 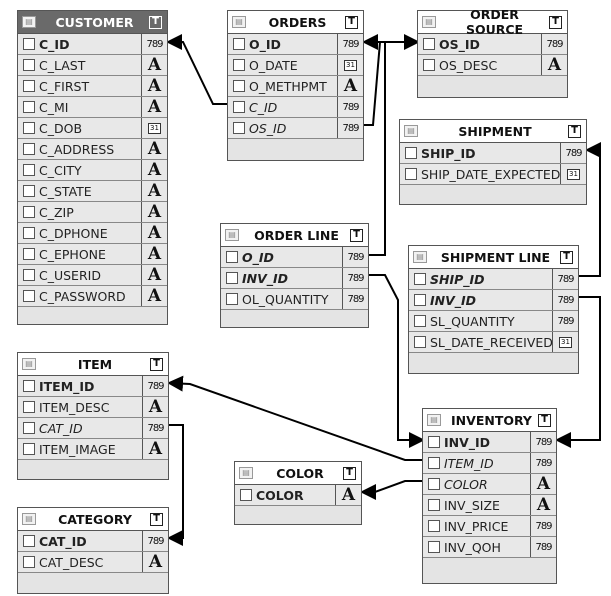 What do you see at coordinates (295, 22) in the screenshot?
I see `table-header: ▤ ORDERS T` at bounding box center [295, 22].